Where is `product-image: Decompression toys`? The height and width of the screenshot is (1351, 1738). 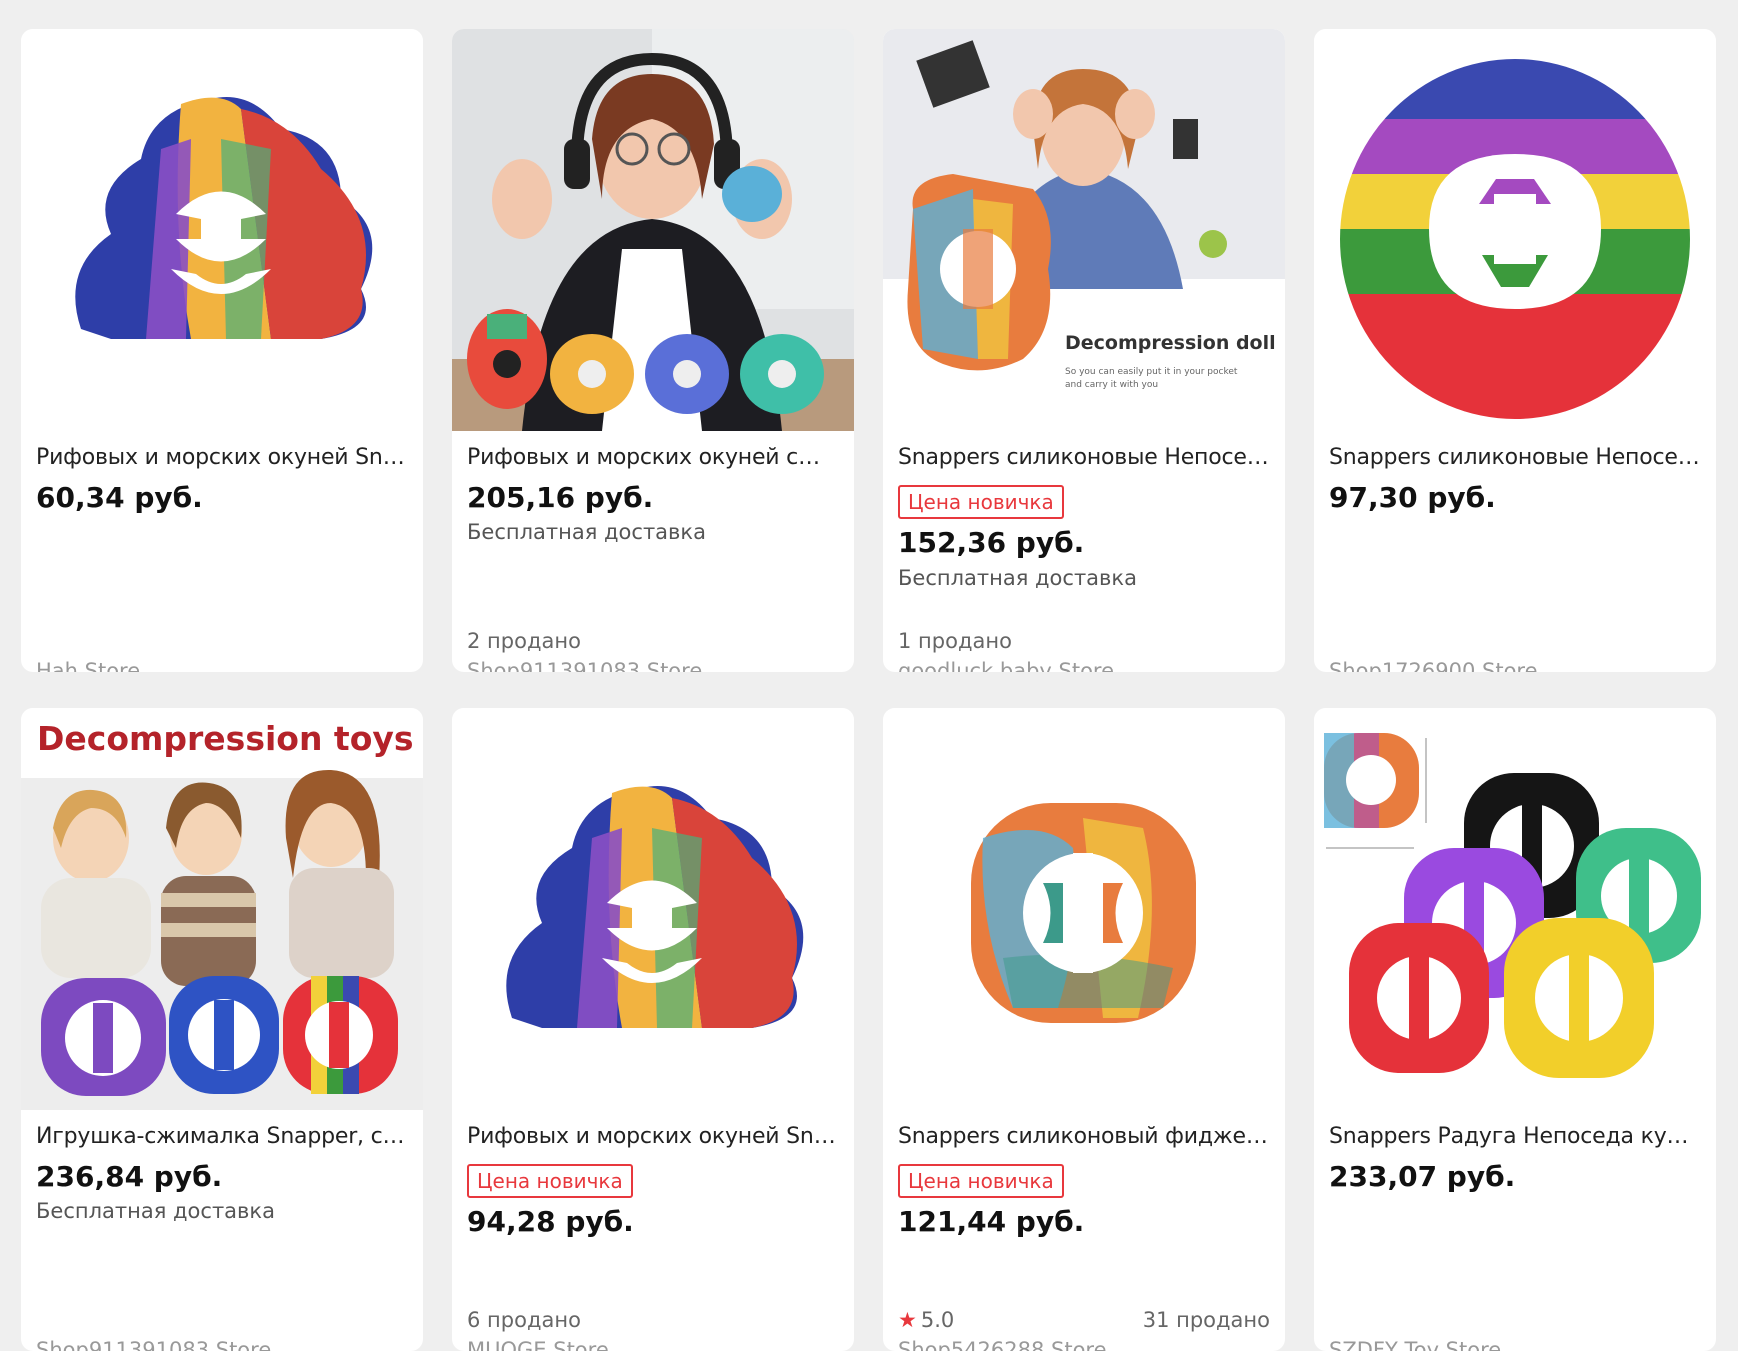
product-image: Decompression toys is located at coordinates (222, 909).